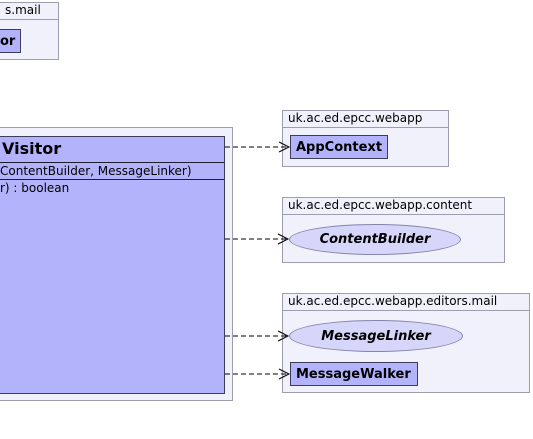 The height and width of the screenshot is (439, 533). What do you see at coordinates (258, 260) in the screenshot?
I see `dependency-arrows` at bounding box center [258, 260].